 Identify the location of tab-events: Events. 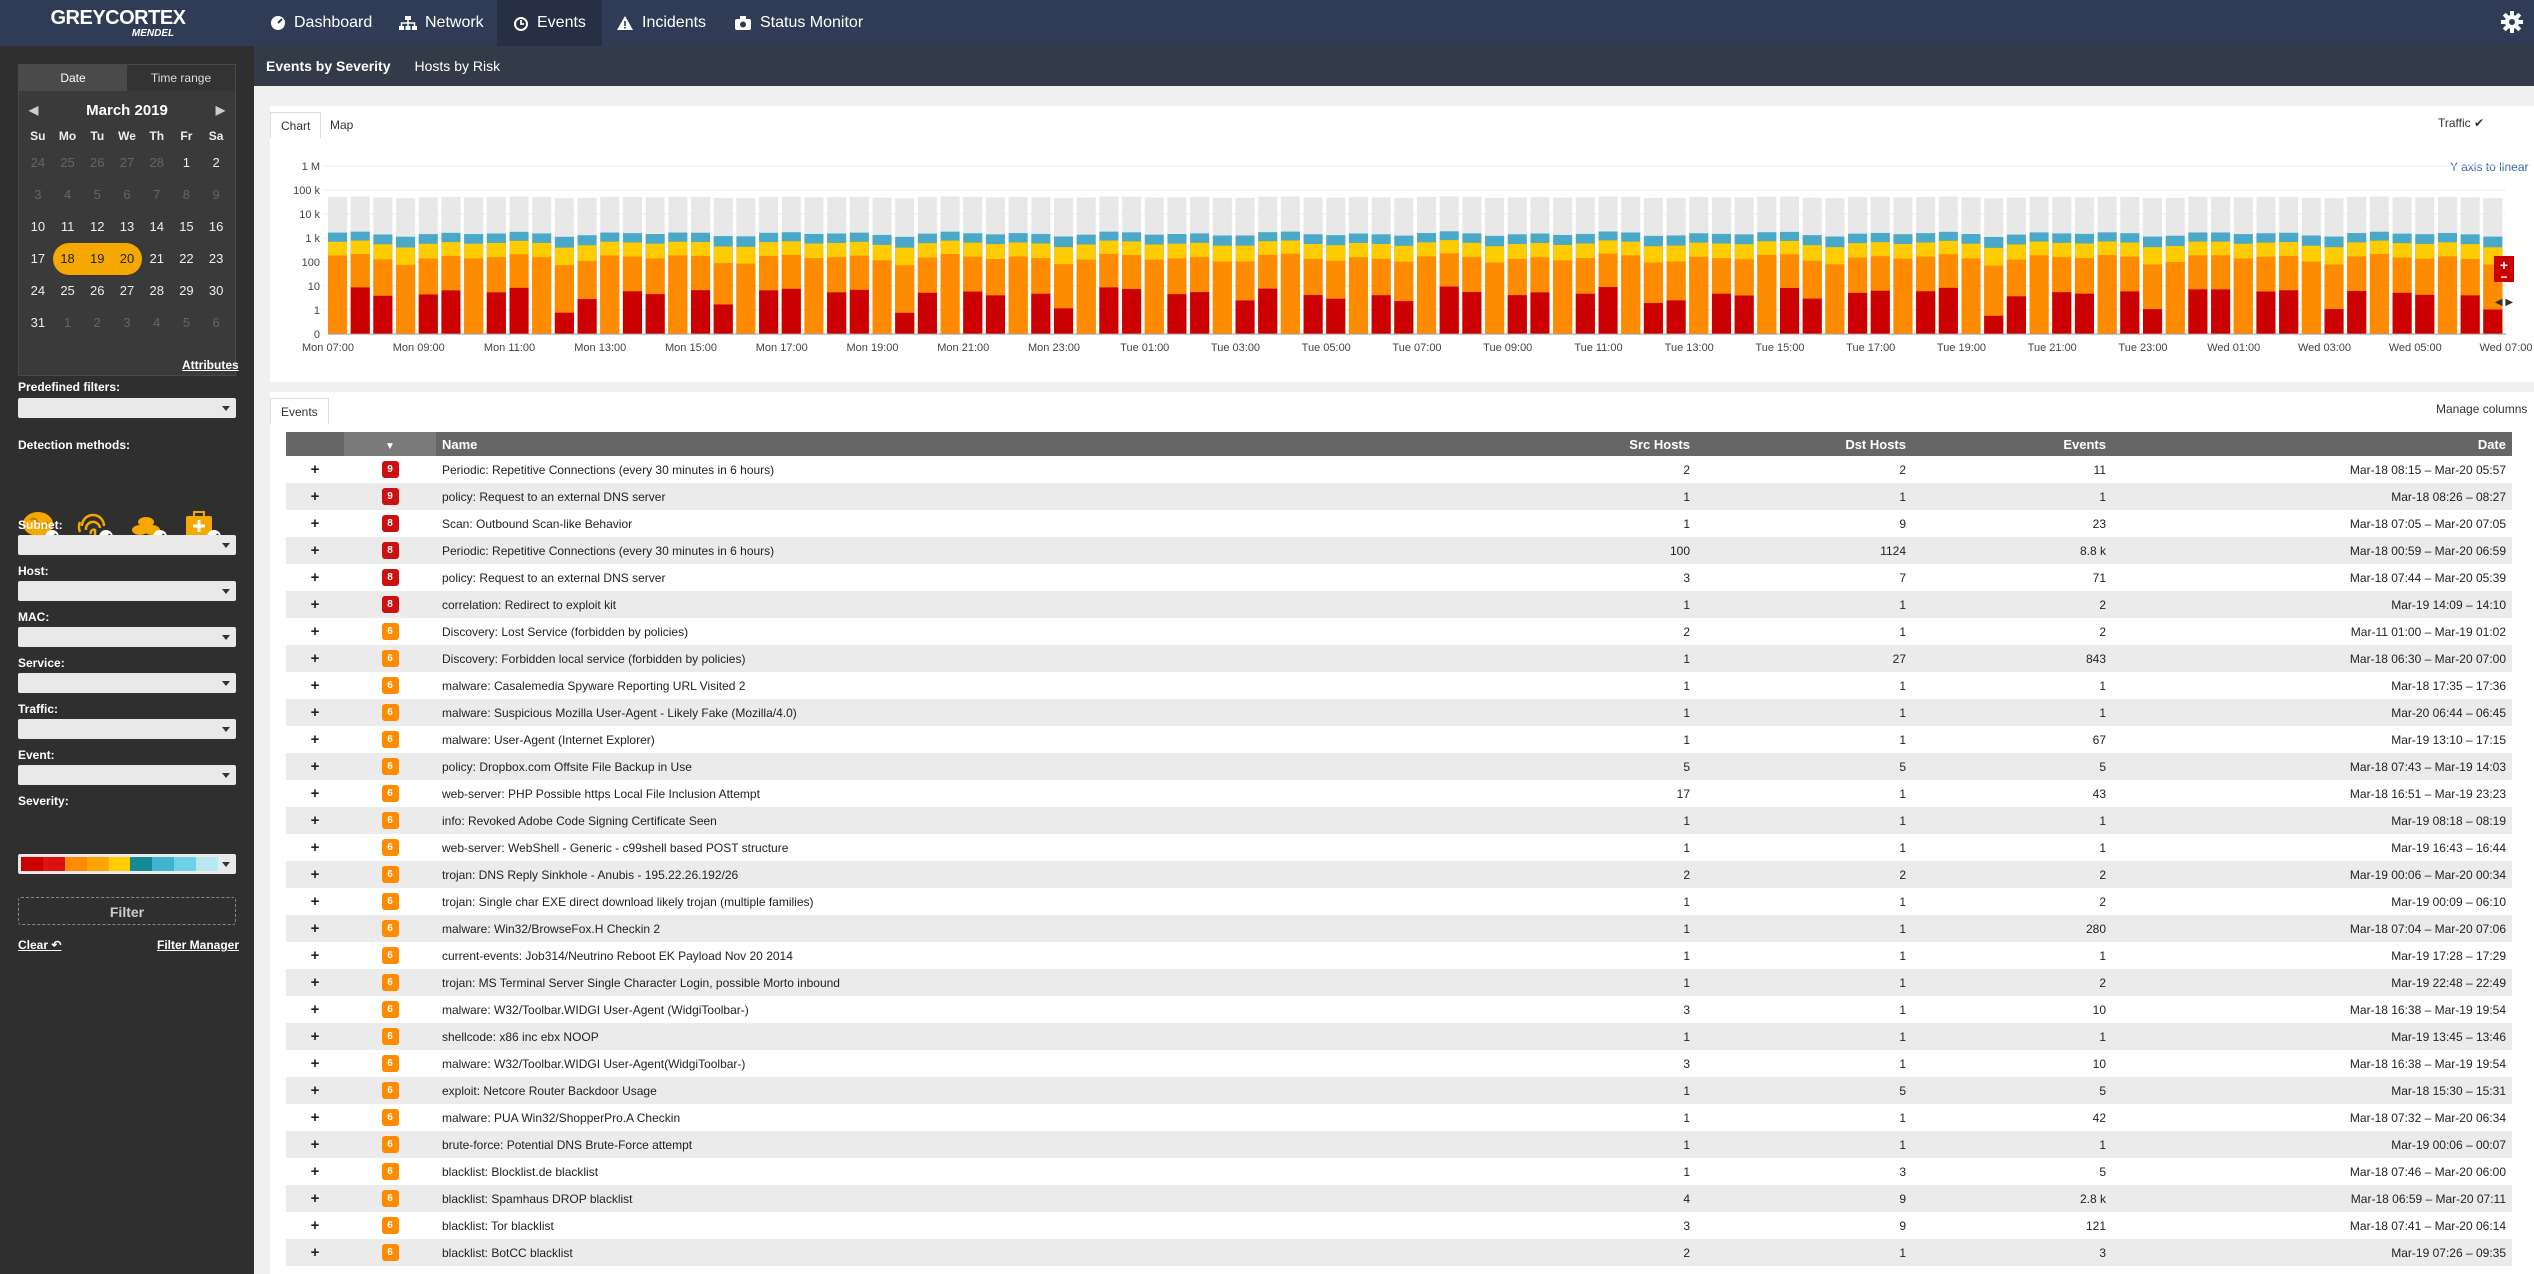
(299, 411).